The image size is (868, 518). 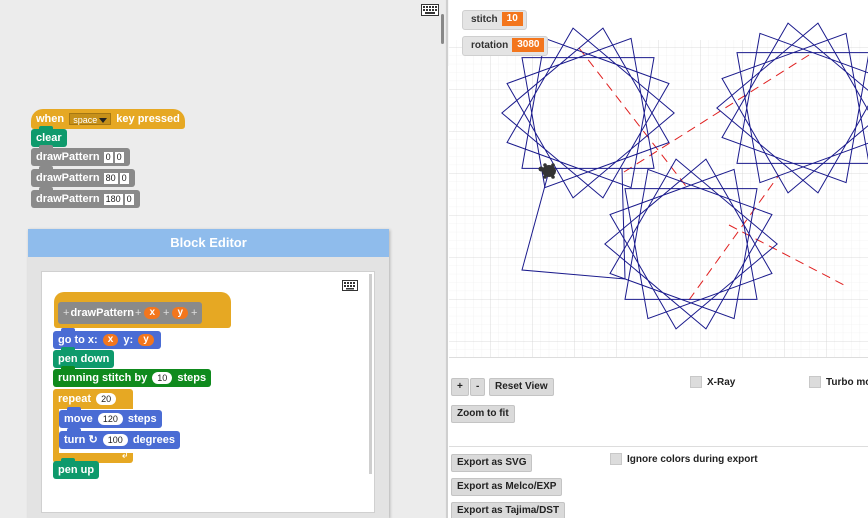 I want to click on zoom-in-button: +, so click(x=460, y=387).